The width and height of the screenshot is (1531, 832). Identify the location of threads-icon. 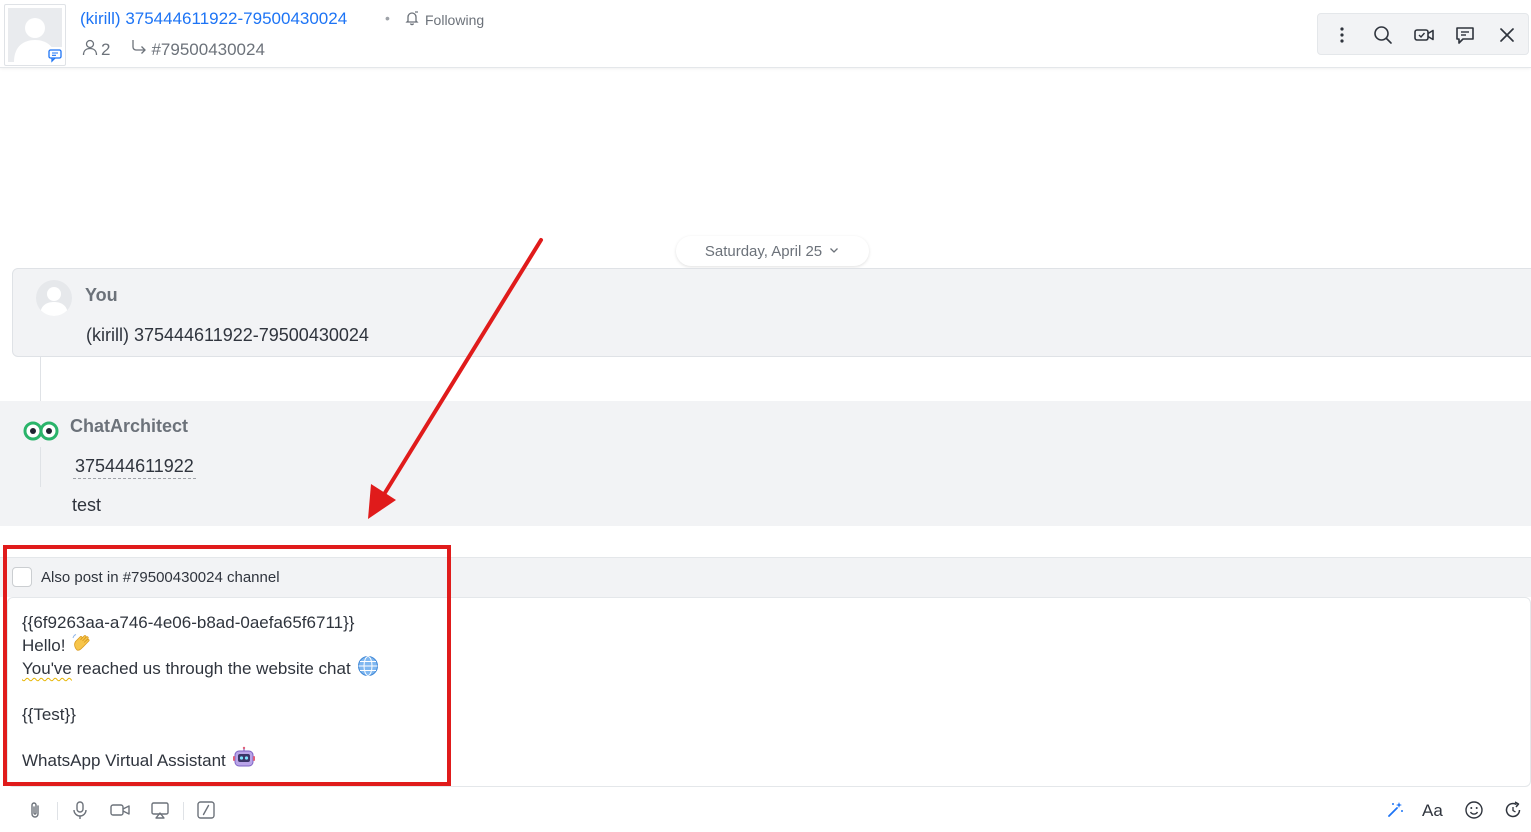
(1465, 35).